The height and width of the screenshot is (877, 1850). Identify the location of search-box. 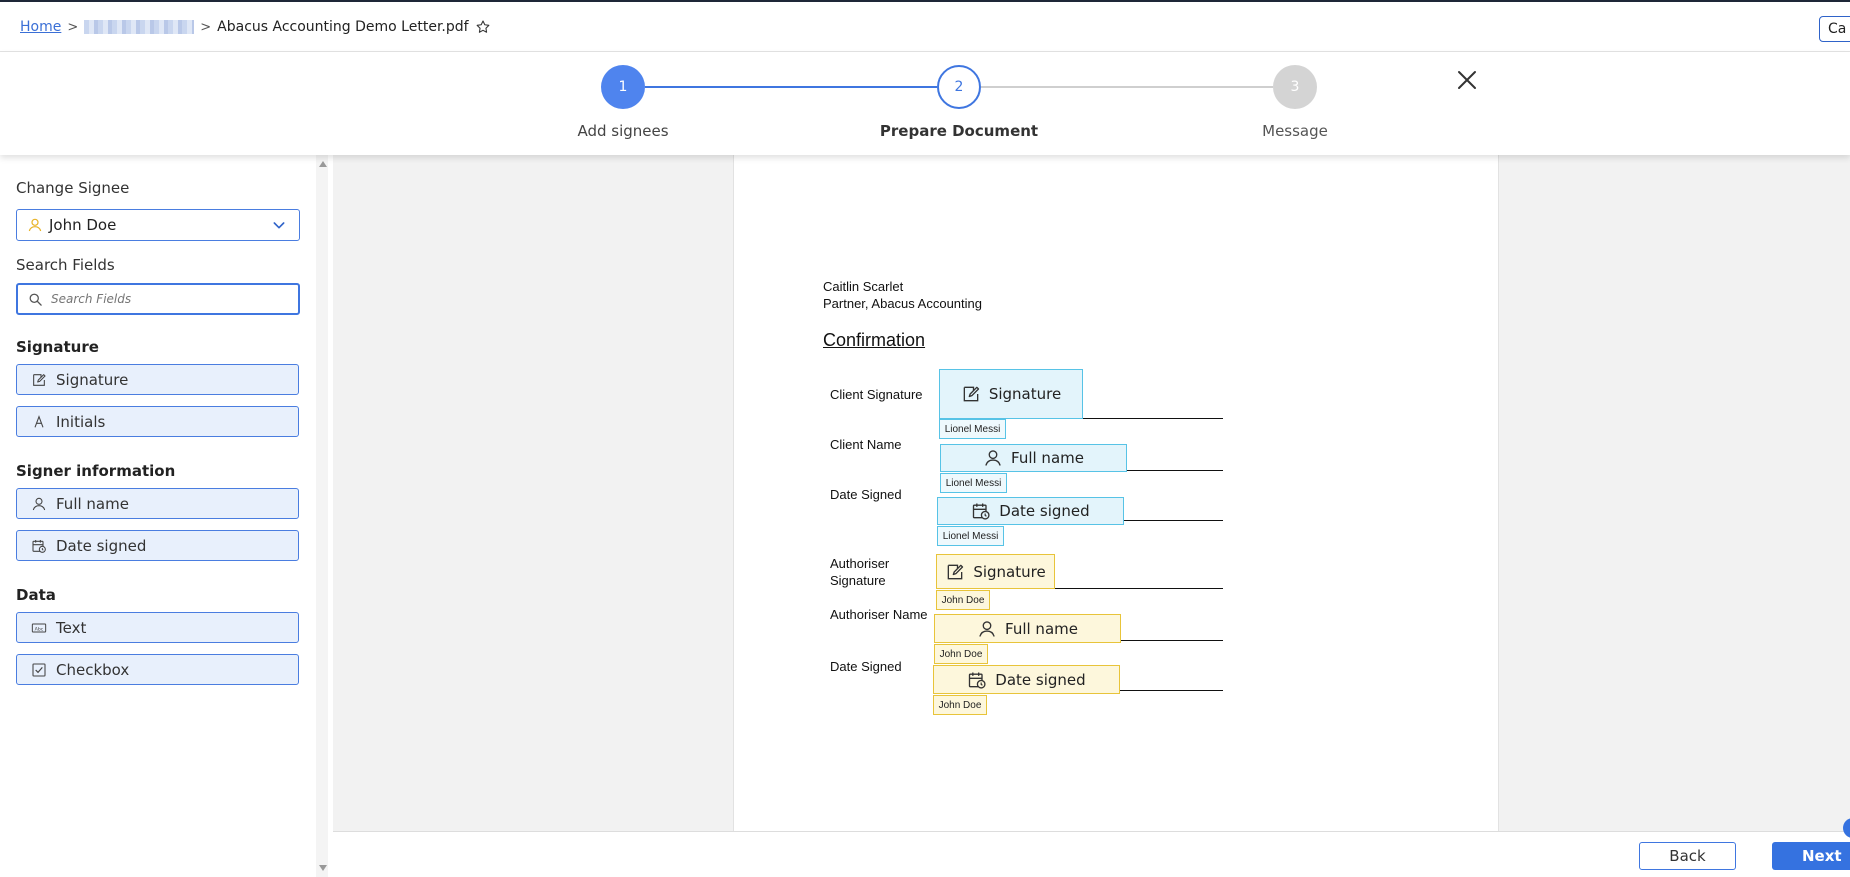
(158, 299).